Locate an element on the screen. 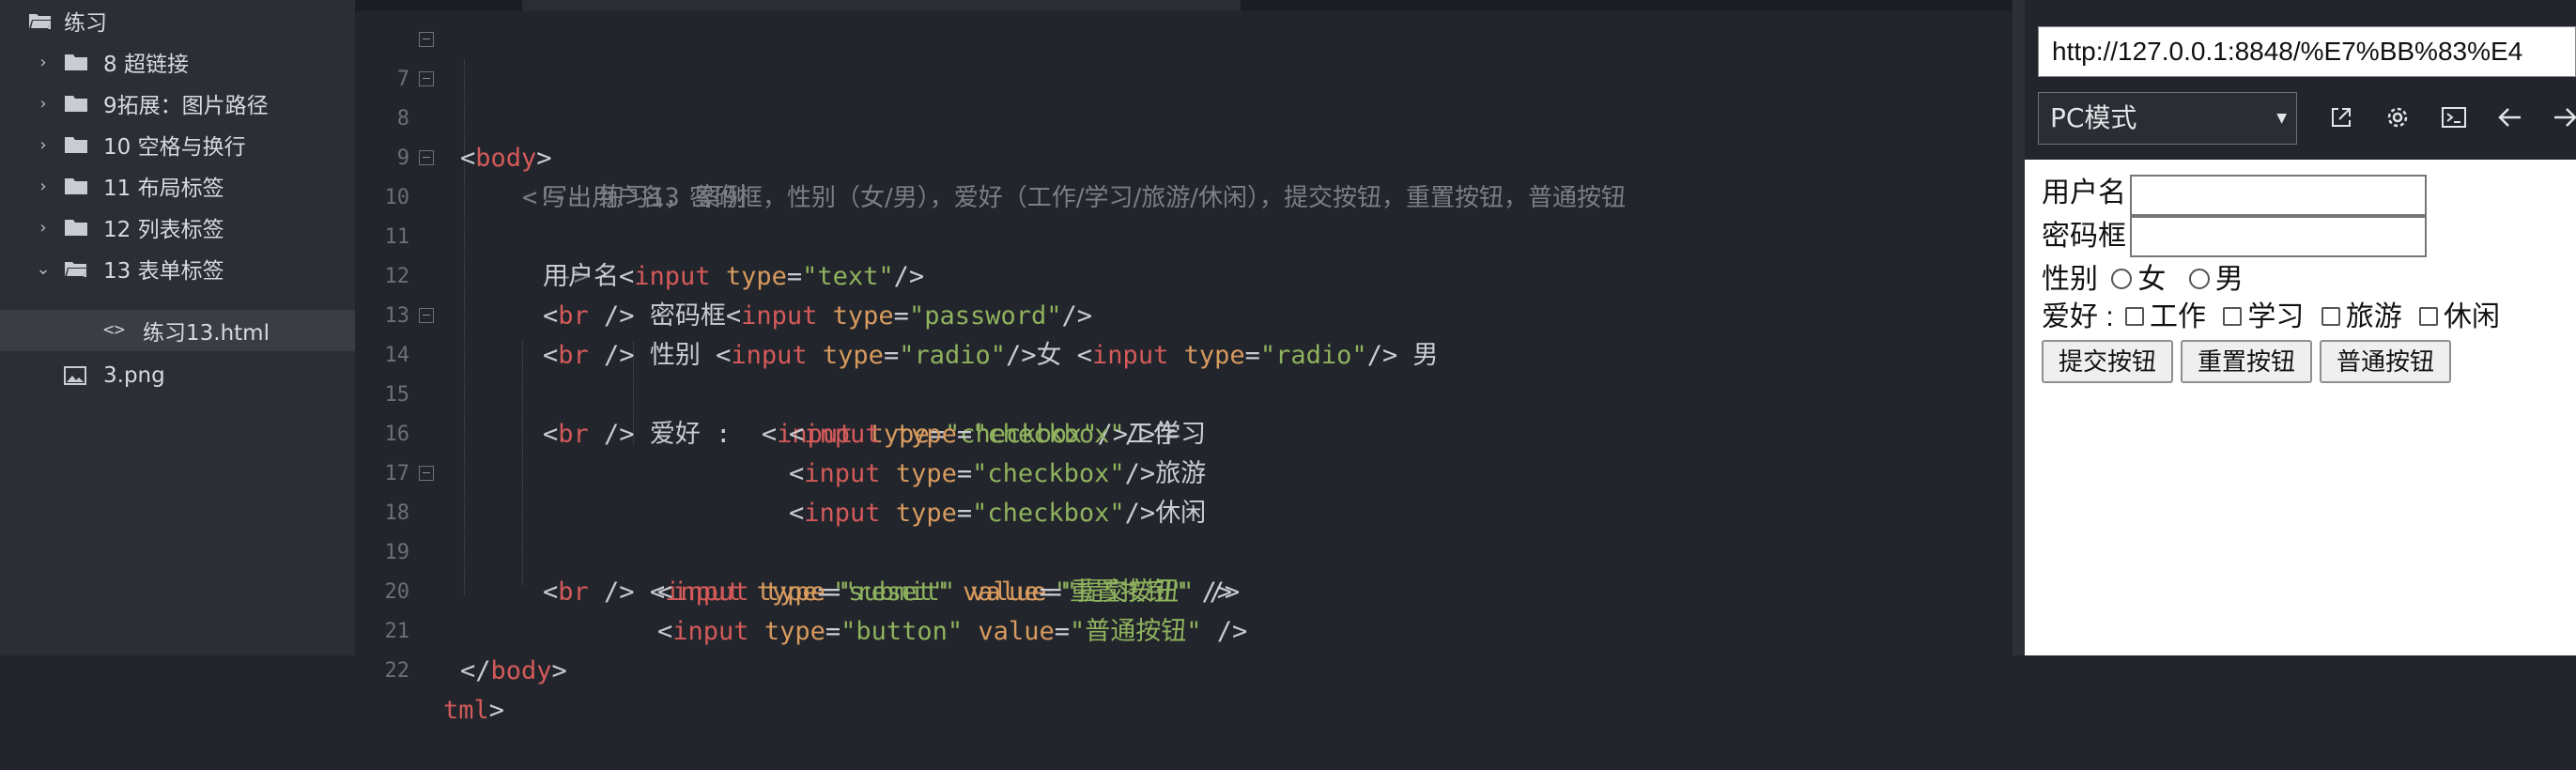 Image resolution: width=2576 pixels, height=770 pixels. tree-item-folder: › 9拓展：图片路径 is located at coordinates (177, 103).